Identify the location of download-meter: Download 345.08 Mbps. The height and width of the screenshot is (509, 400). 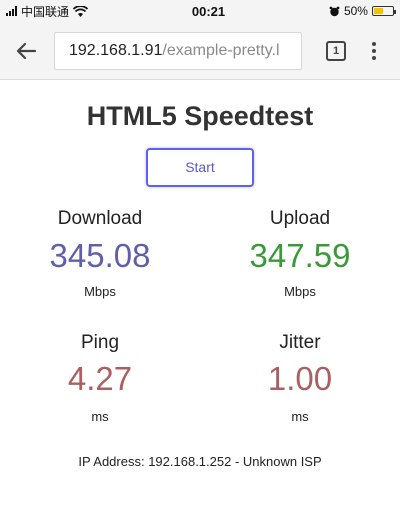
(100, 243).